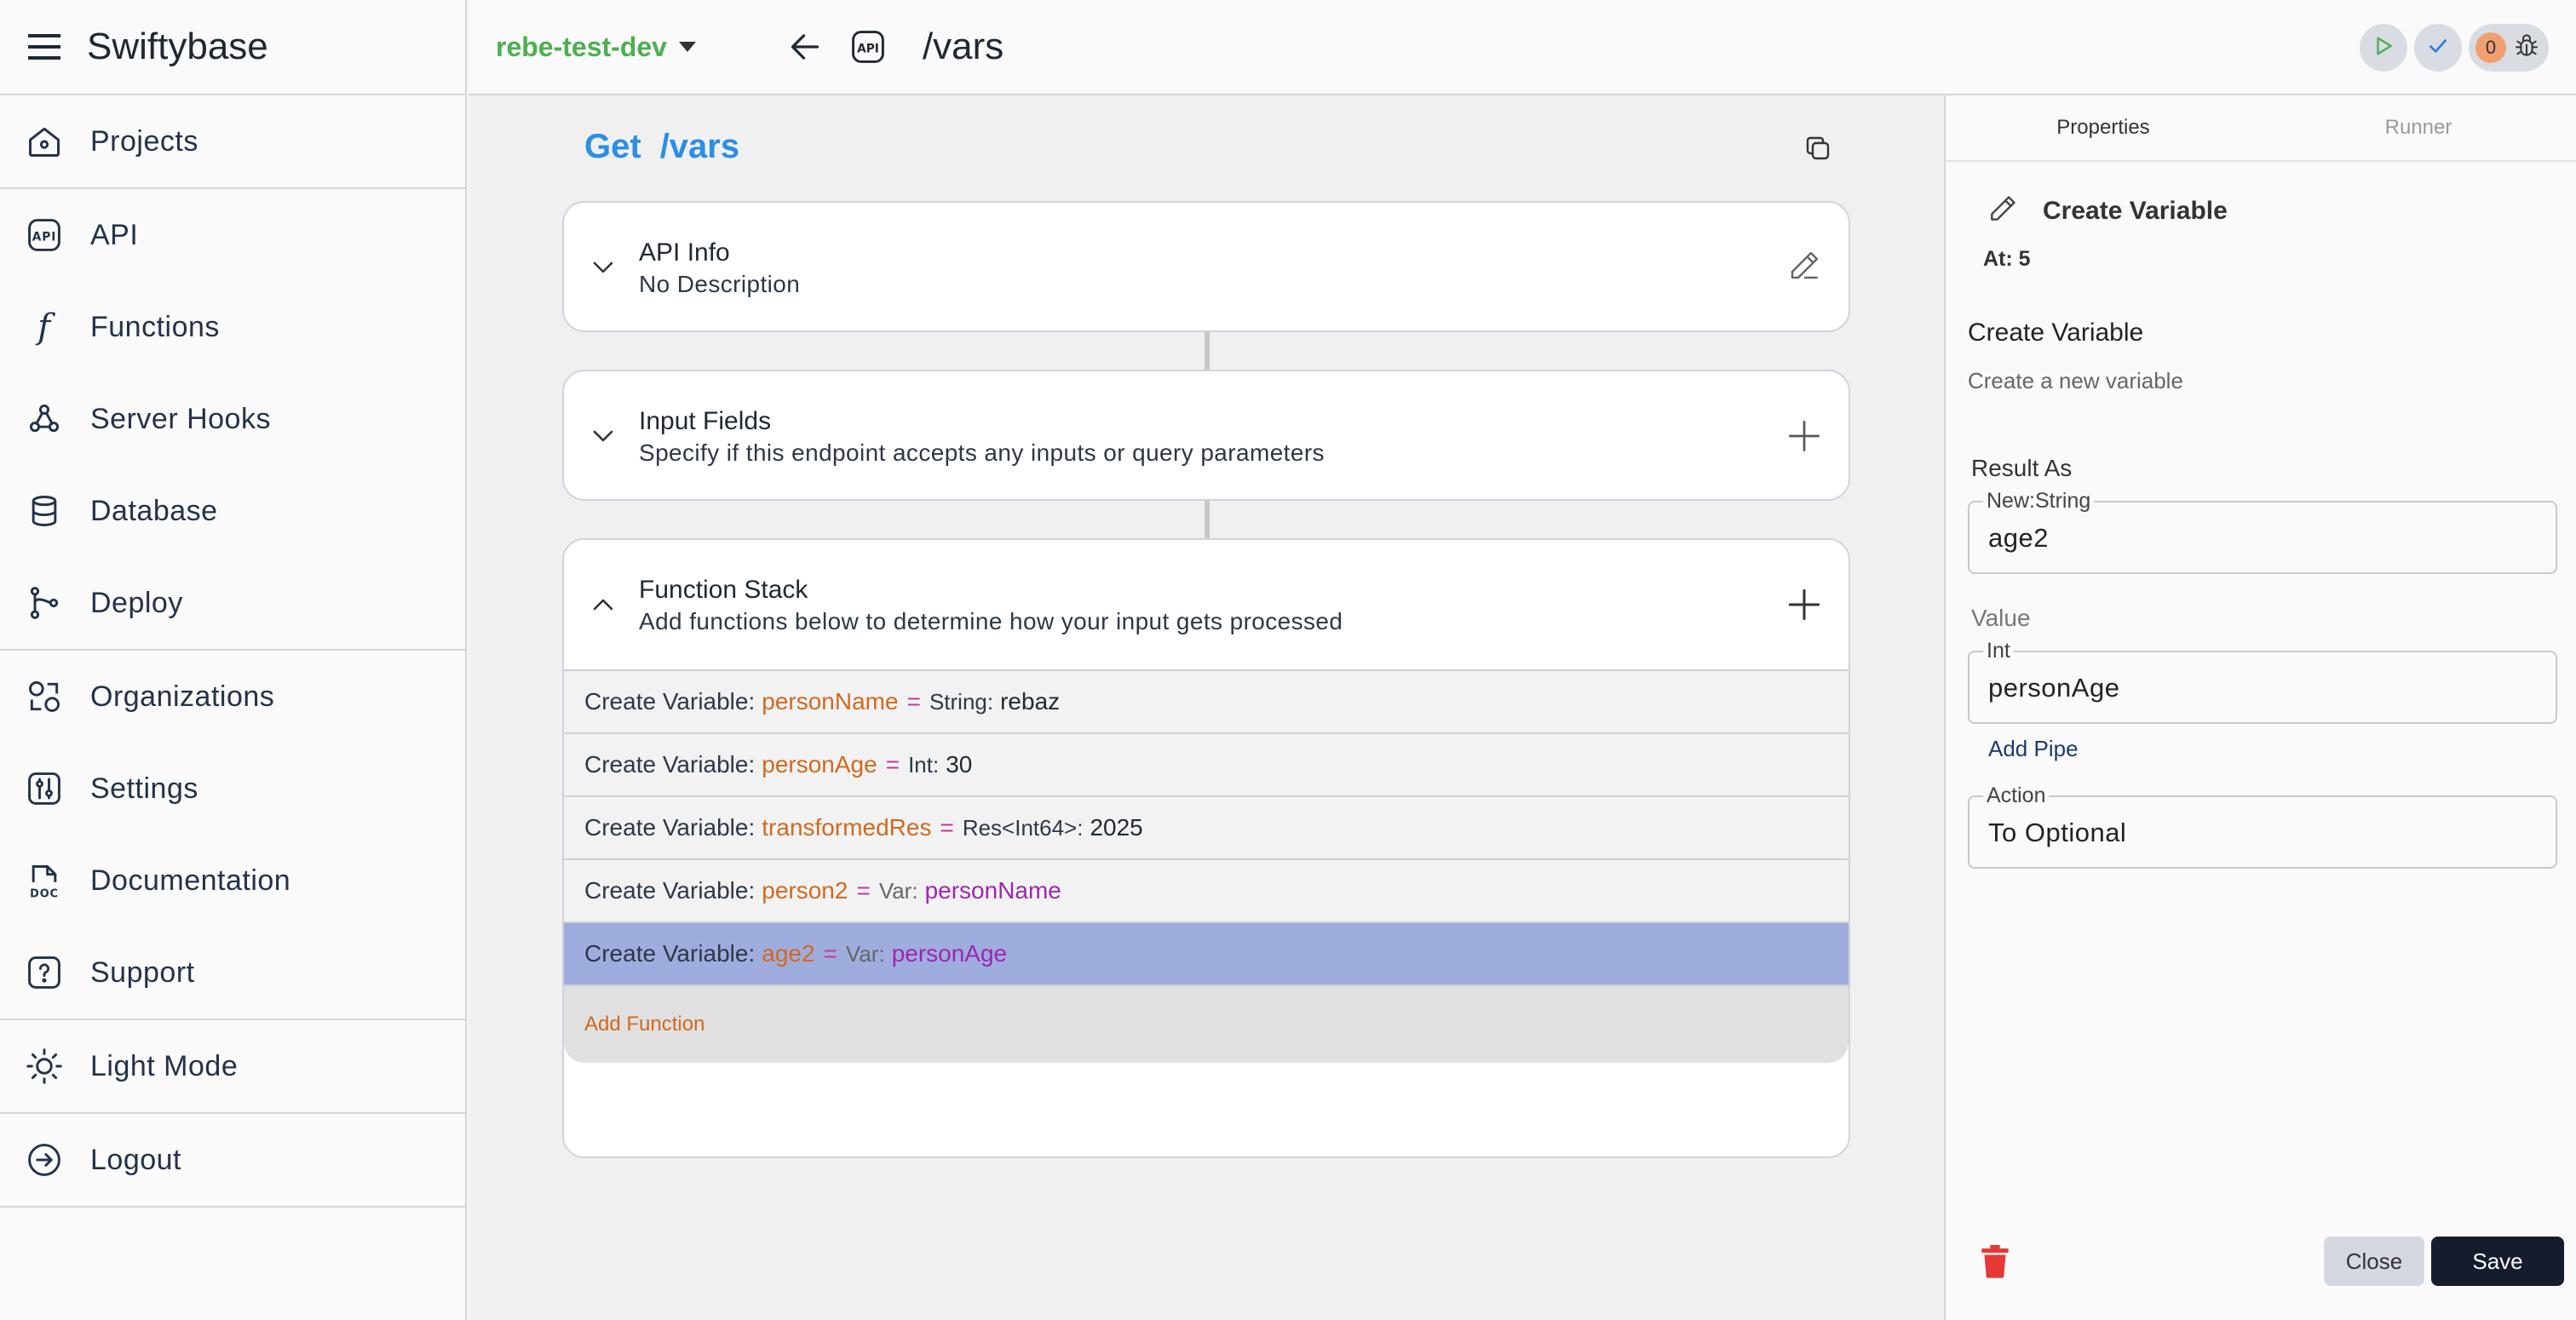 The image size is (2576, 1320). What do you see at coordinates (2075, 380) in the screenshot?
I see `function-description: Create a new variable` at bounding box center [2075, 380].